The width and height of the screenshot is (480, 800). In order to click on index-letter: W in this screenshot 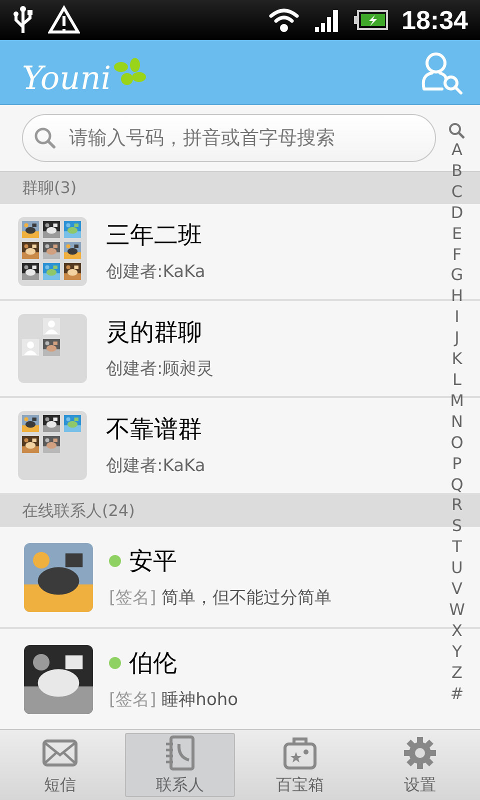, I will do `click(457, 610)`.